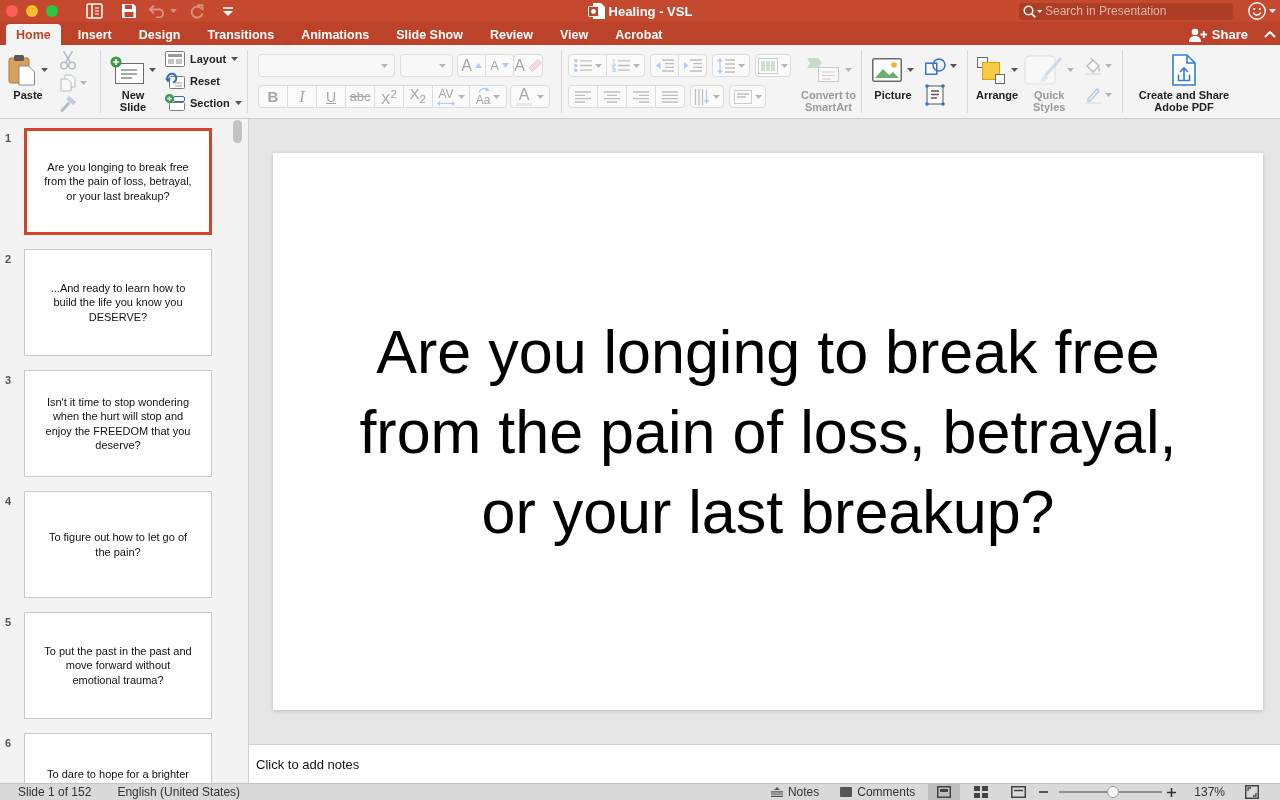  What do you see at coordinates (55, 792) in the screenshot?
I see `slide-counter: Slide 1 of 152` at bounding box center [55, 792].